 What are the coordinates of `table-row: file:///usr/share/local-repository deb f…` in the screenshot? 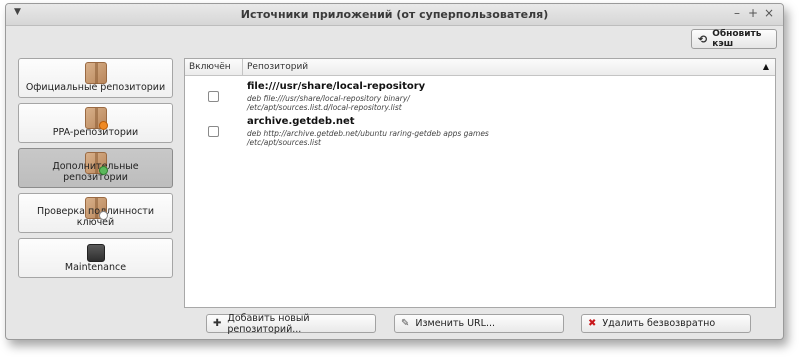 It's located at (480, 95).